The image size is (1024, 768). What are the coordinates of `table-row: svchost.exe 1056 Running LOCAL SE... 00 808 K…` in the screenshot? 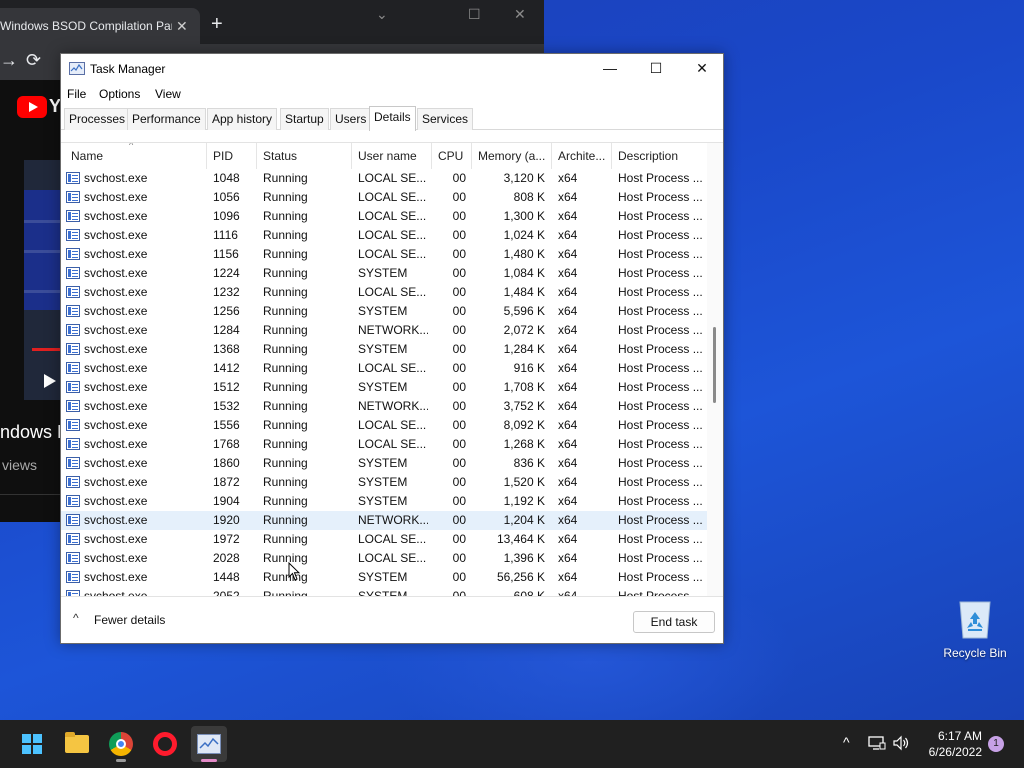 It's located at (384, 197).